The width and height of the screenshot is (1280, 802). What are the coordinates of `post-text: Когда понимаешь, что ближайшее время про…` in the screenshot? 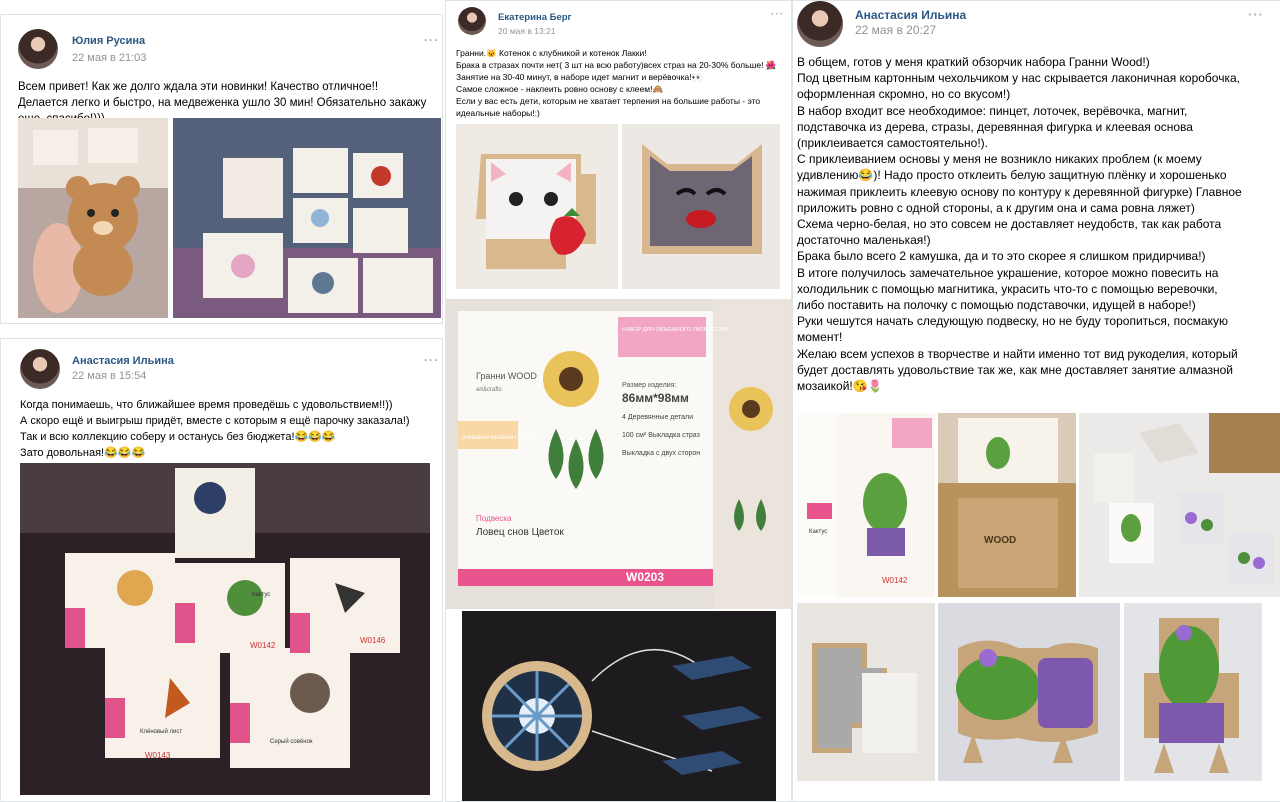 It's located at (215, 429).